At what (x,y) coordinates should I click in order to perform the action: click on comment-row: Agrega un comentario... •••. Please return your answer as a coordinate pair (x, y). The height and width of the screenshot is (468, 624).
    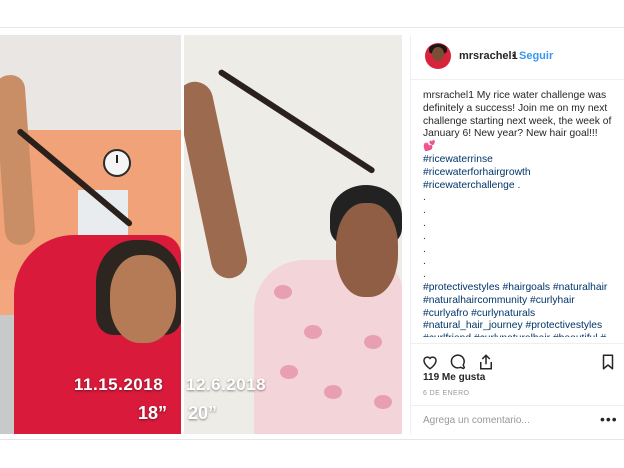
    Looking at the image, I should click on (517, 420).